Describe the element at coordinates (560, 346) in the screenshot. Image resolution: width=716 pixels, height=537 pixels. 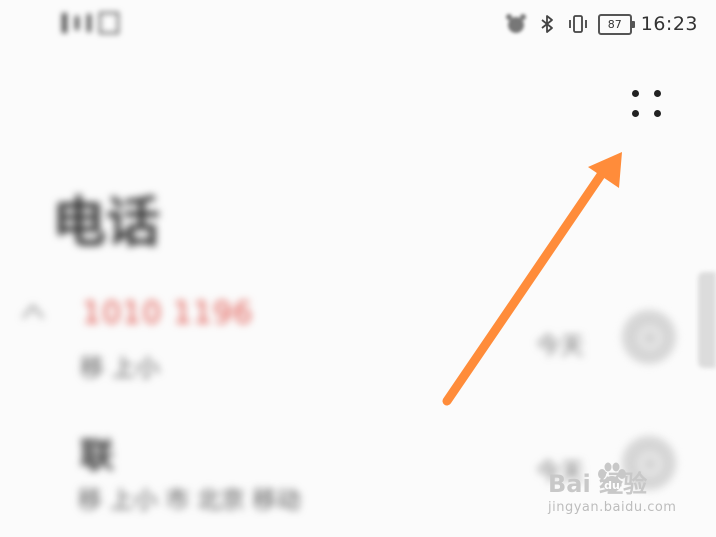
I see `call-log-time: 今天` at that location.